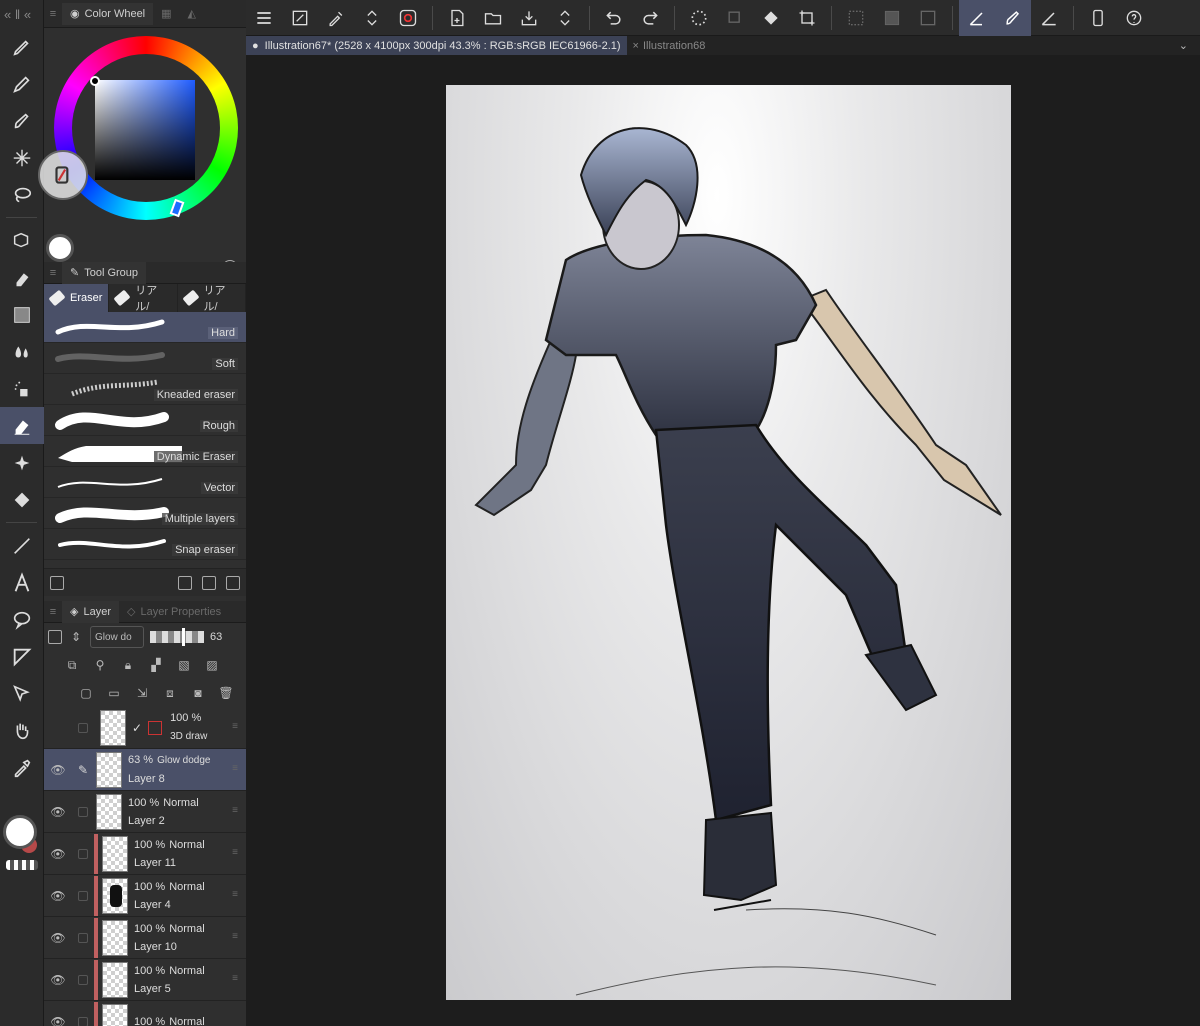  What do you see at coordinates (156, 665) in the screenshot?
I see `lock-transparency-icon: ▞` at bounding box center [156, 665].